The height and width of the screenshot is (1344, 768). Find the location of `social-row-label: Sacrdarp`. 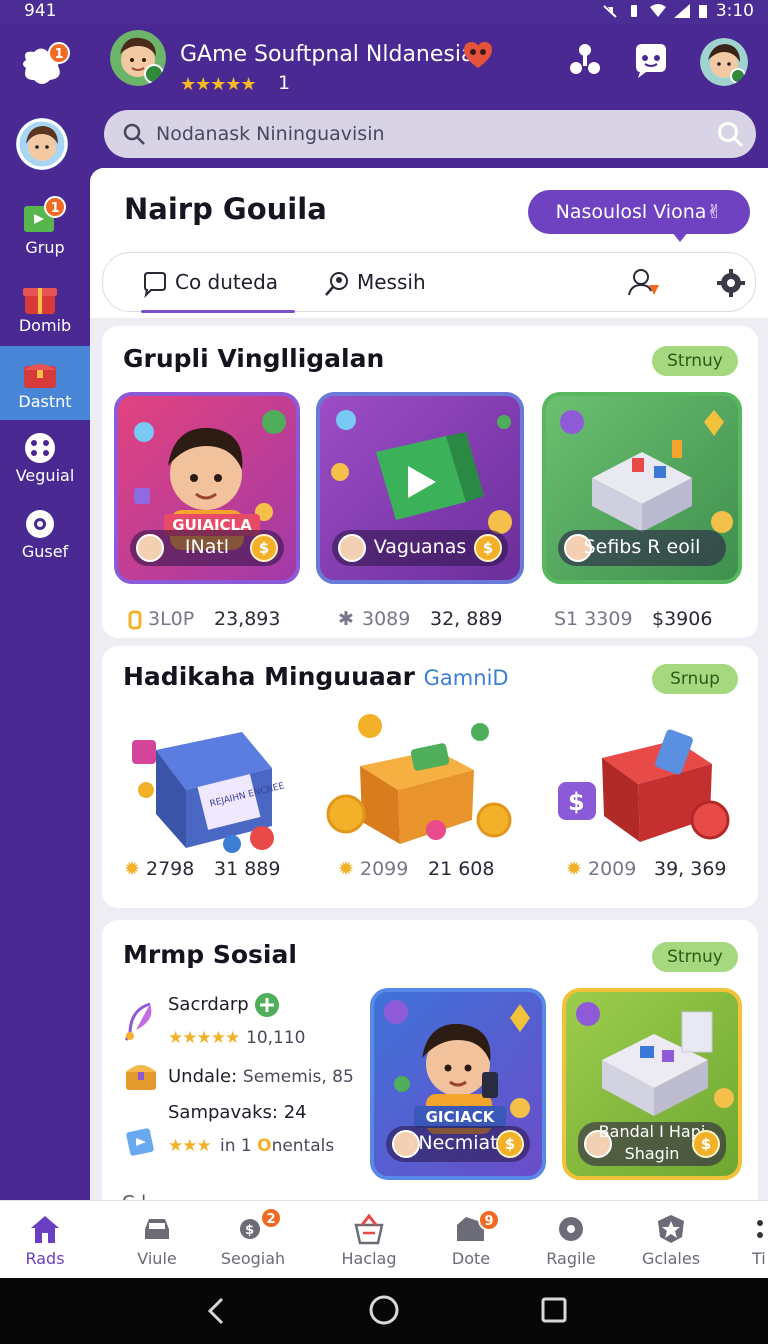

social-row-label: Sacrdarp is located at coordinates (208, 1004).